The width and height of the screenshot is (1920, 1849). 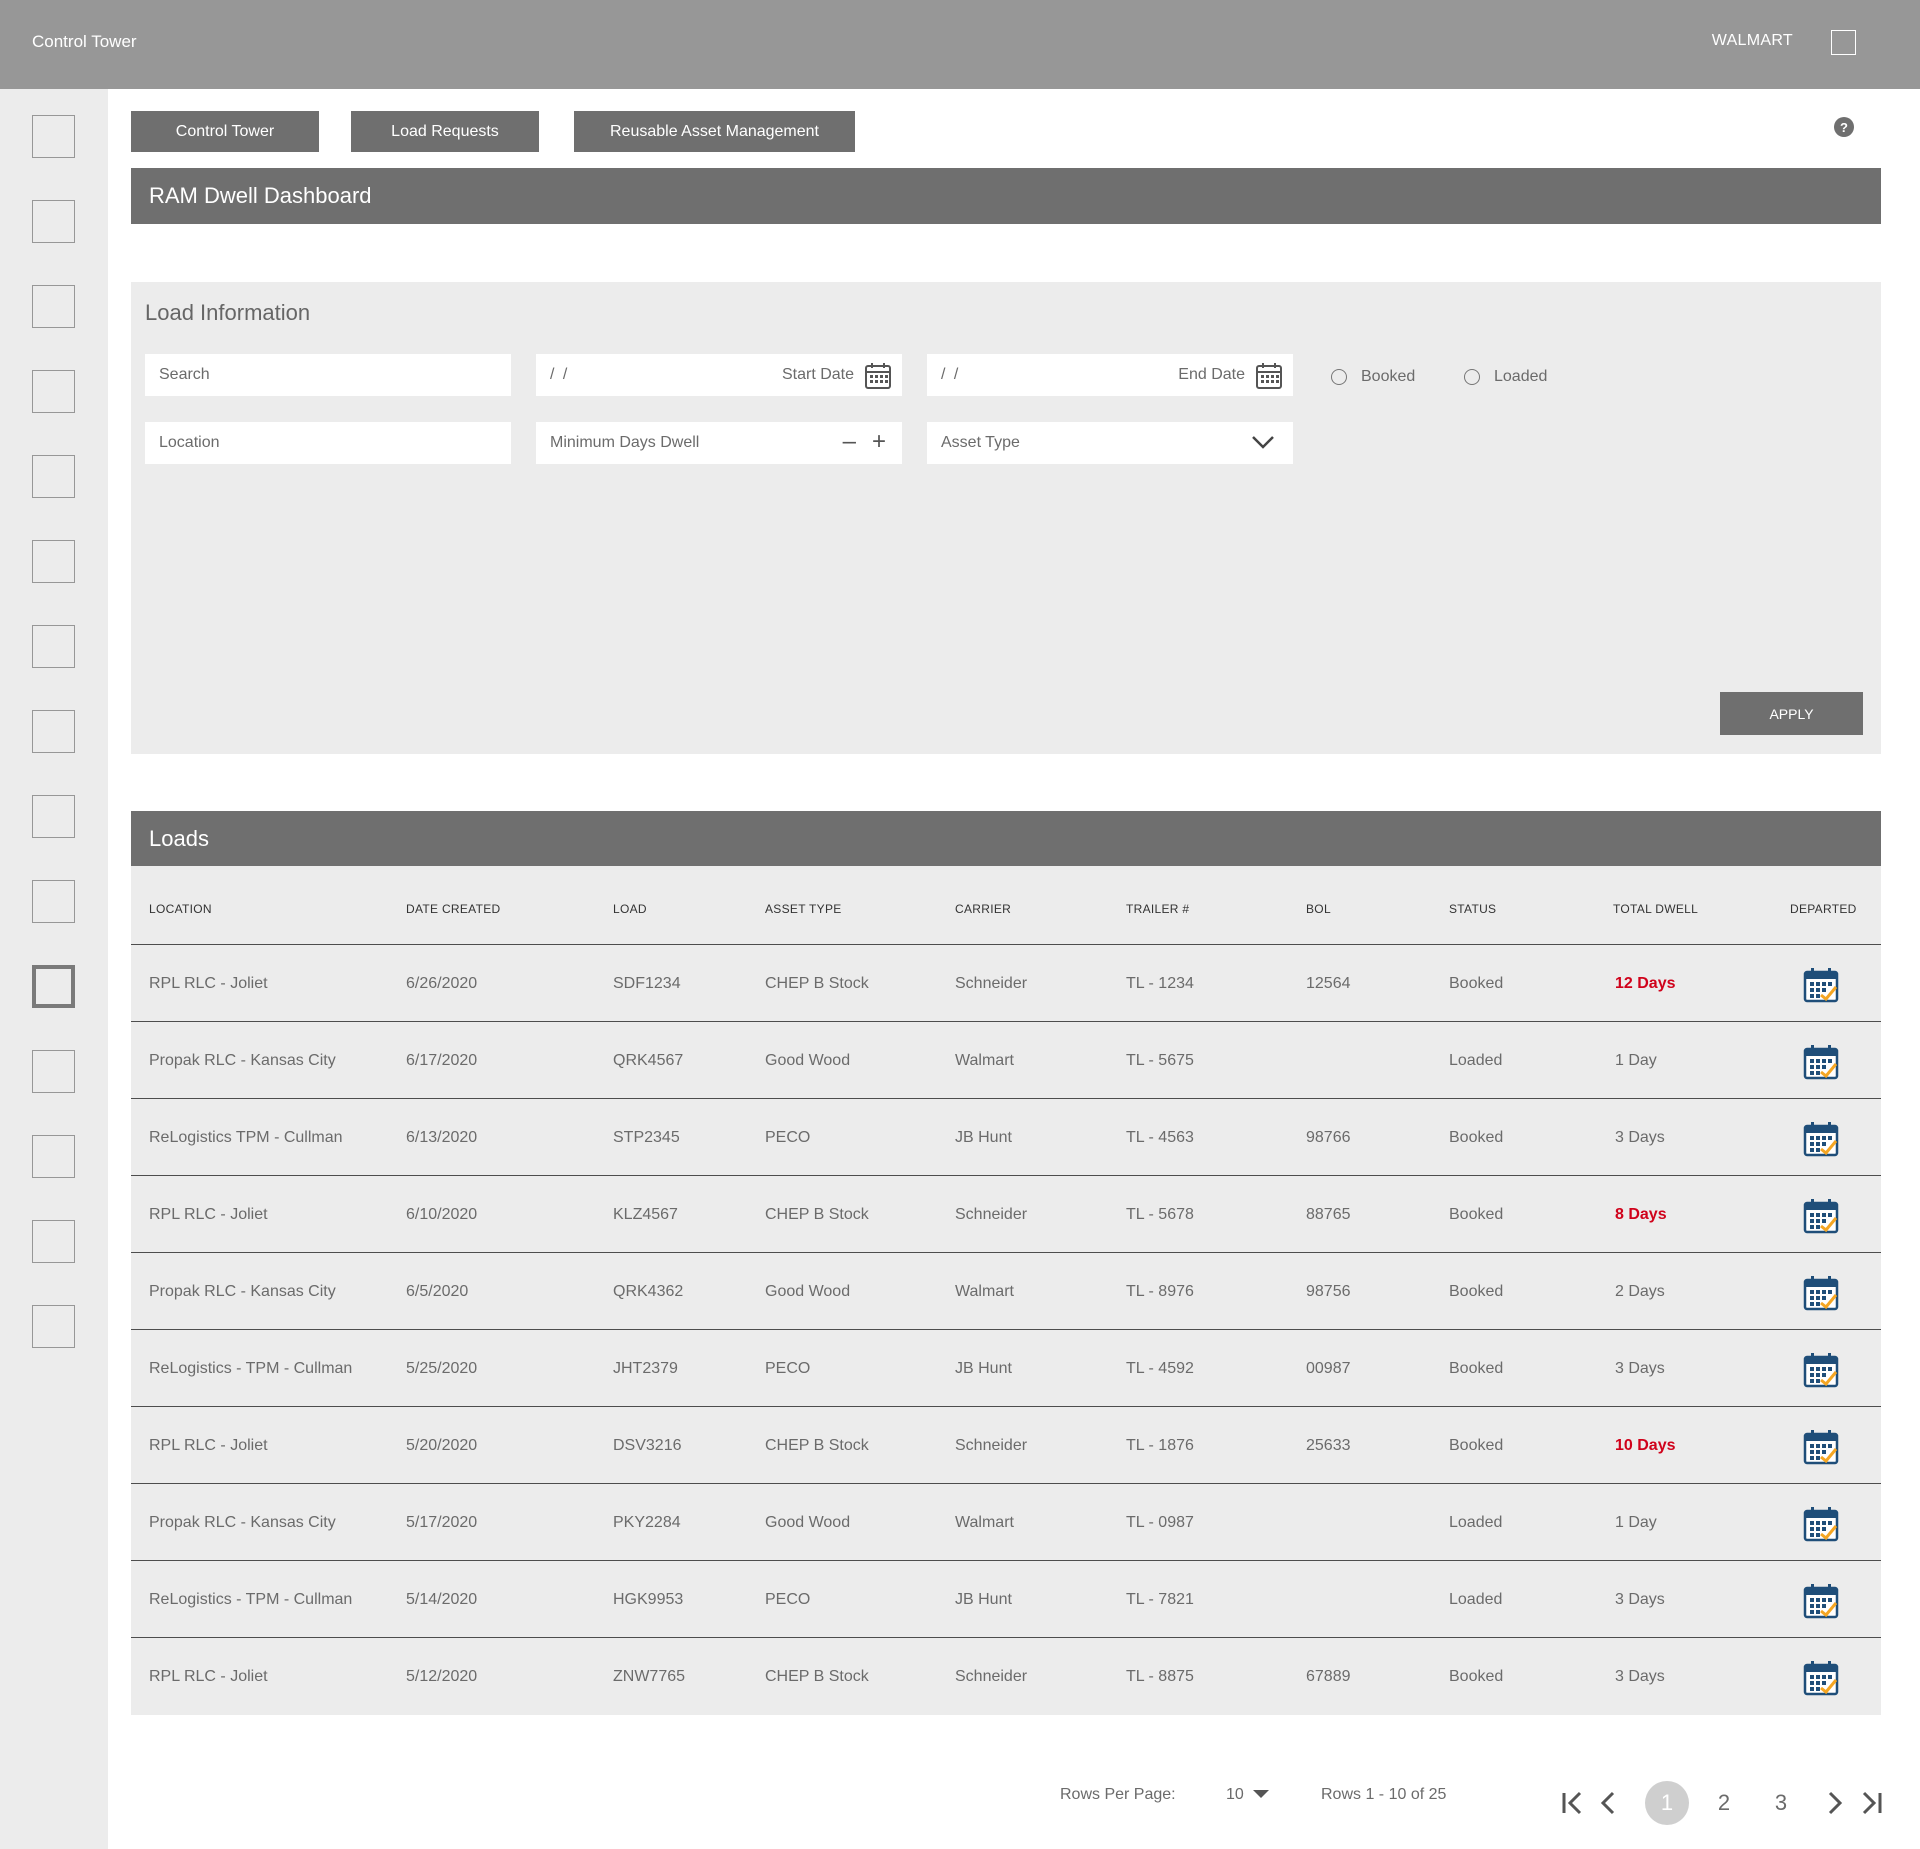 I want to click on cell-total-dwell: 2 Days, so click(x=1640, y=1291).